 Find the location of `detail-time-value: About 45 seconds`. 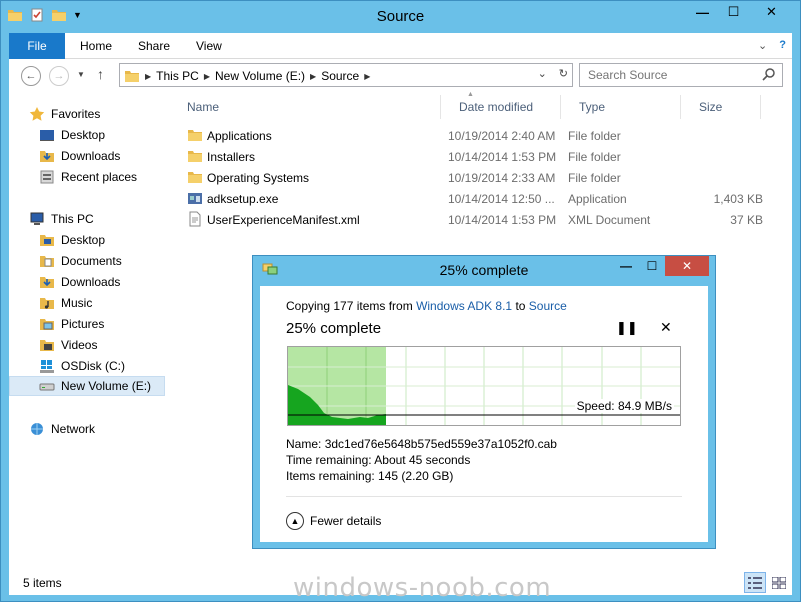

detail-time-value: About 45 seconds is located at coordinates (422, 460).